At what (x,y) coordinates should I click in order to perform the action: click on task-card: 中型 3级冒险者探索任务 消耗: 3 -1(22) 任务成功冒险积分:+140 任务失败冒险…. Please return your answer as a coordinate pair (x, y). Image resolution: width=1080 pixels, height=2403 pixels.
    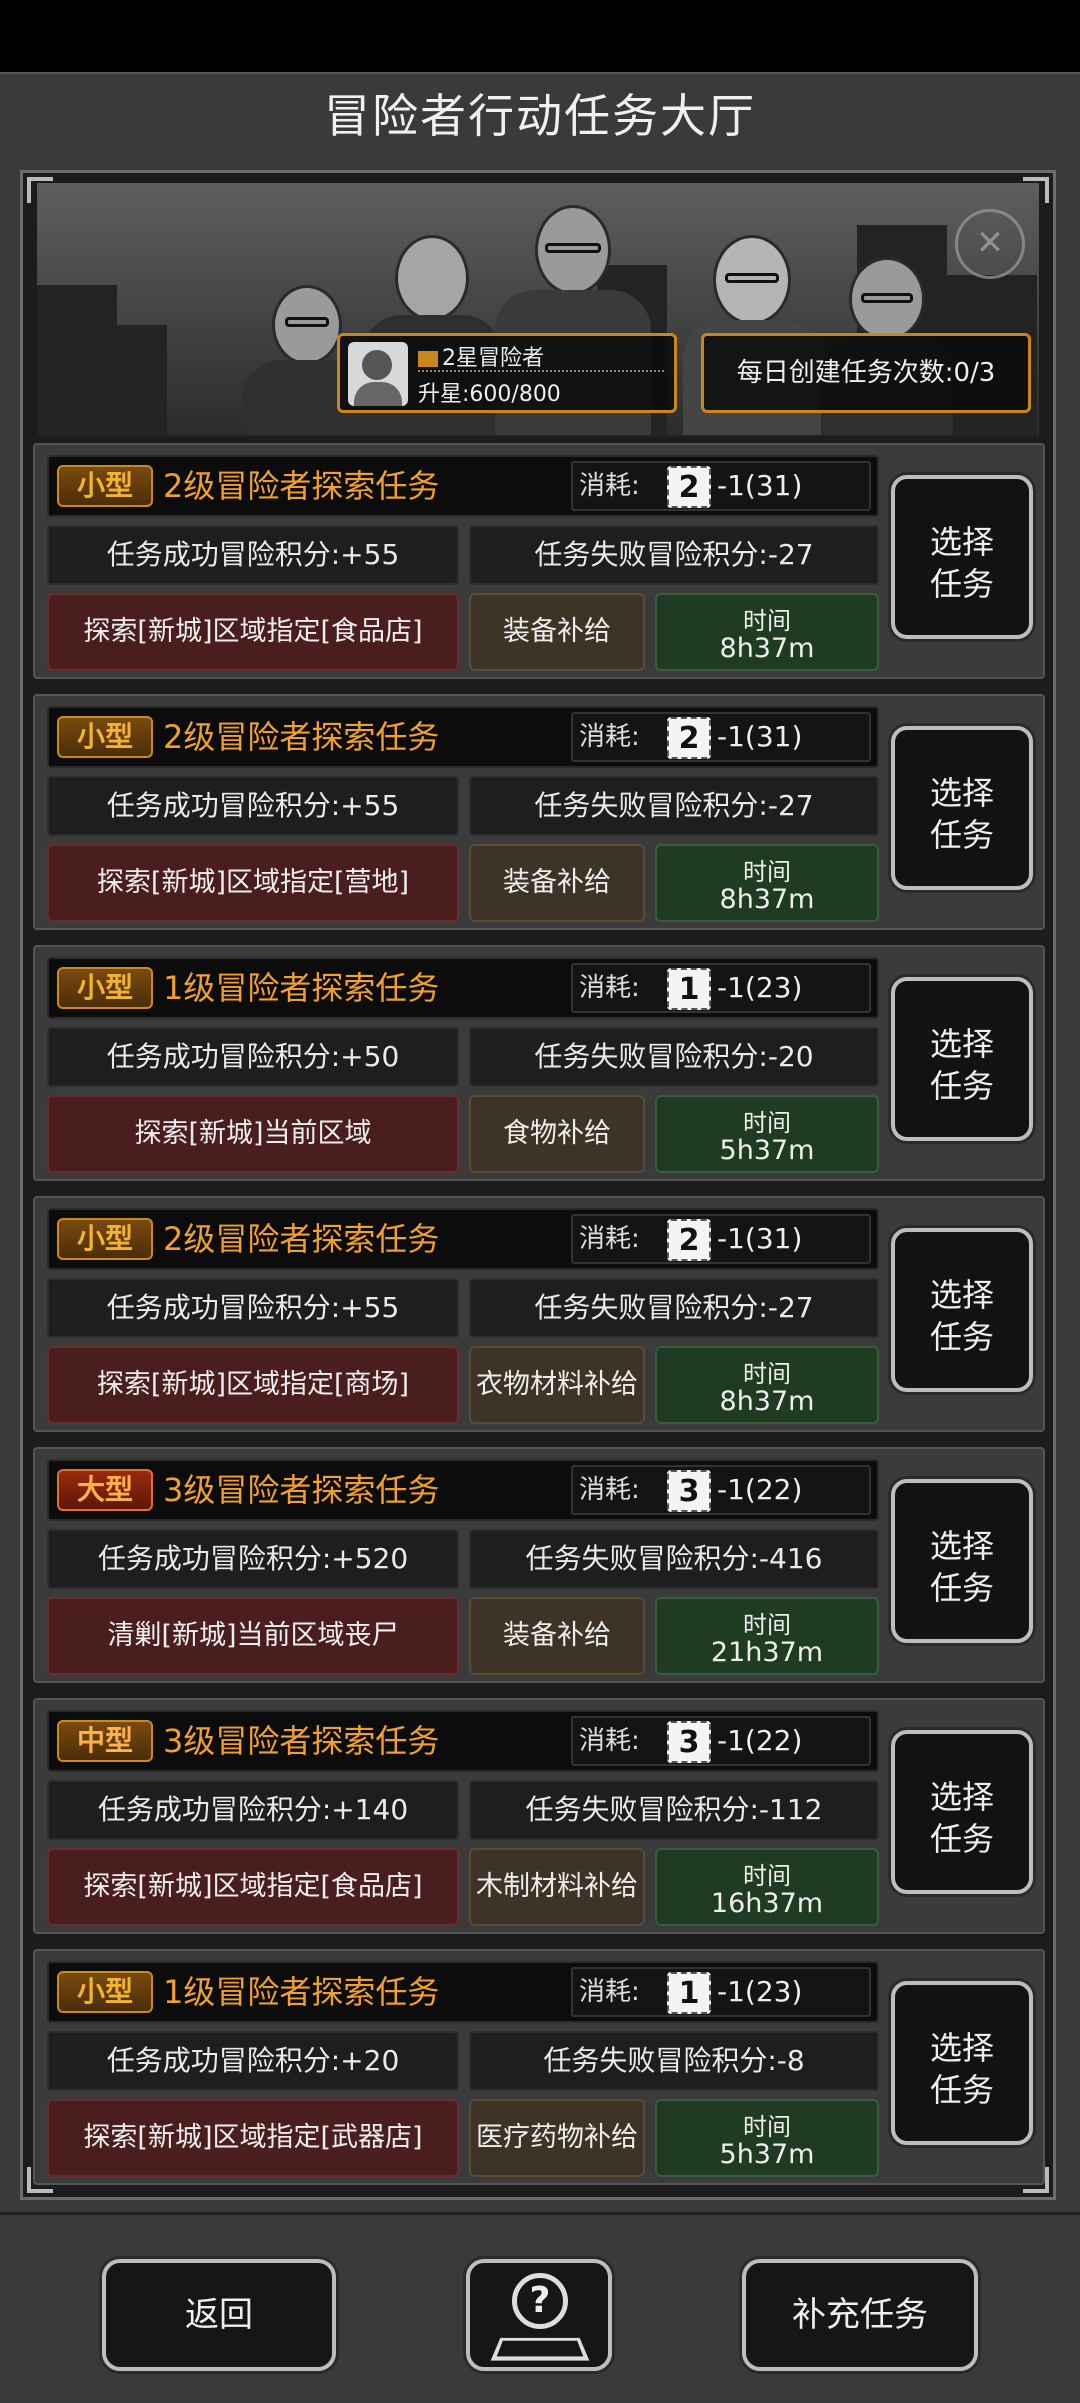
    Looking at the image, I should click on (539, 1816).